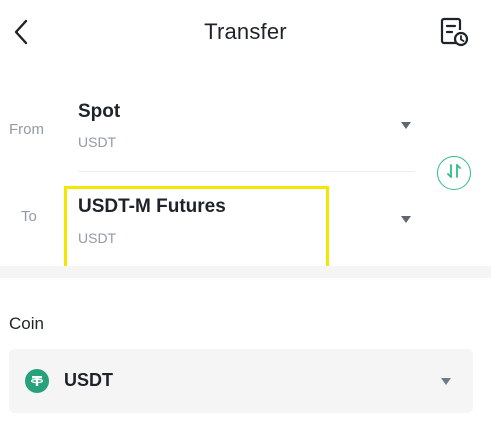 Image resolution: width=491 pixels, height=433 pixels. I want to click on page-title: Transfer, so click(245, 31).